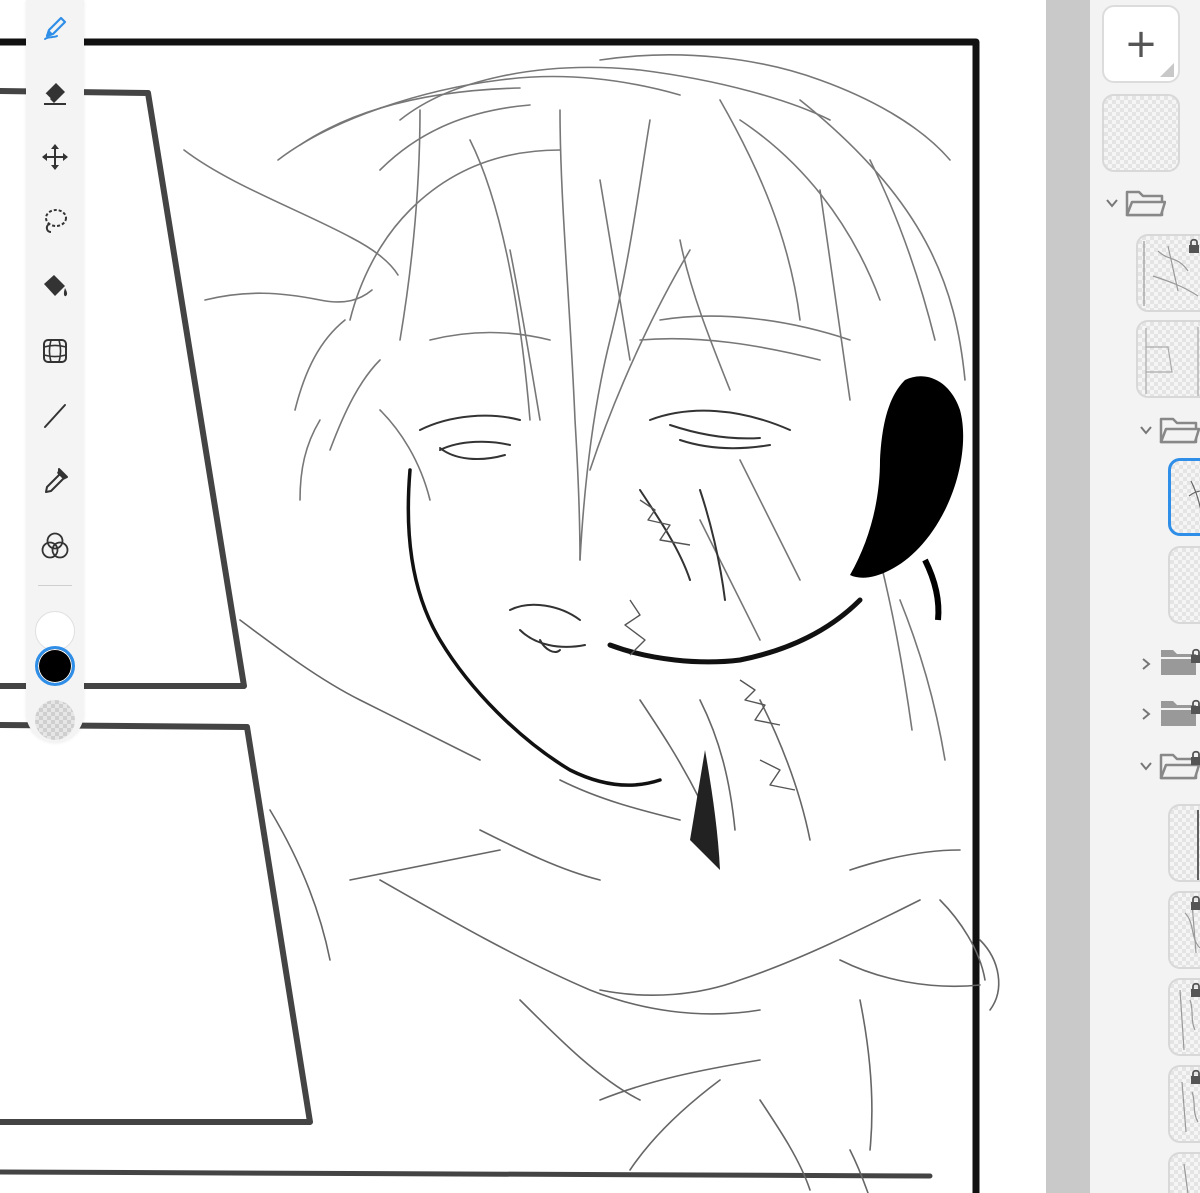  I want to click on tool-palette, so click(55, 371).